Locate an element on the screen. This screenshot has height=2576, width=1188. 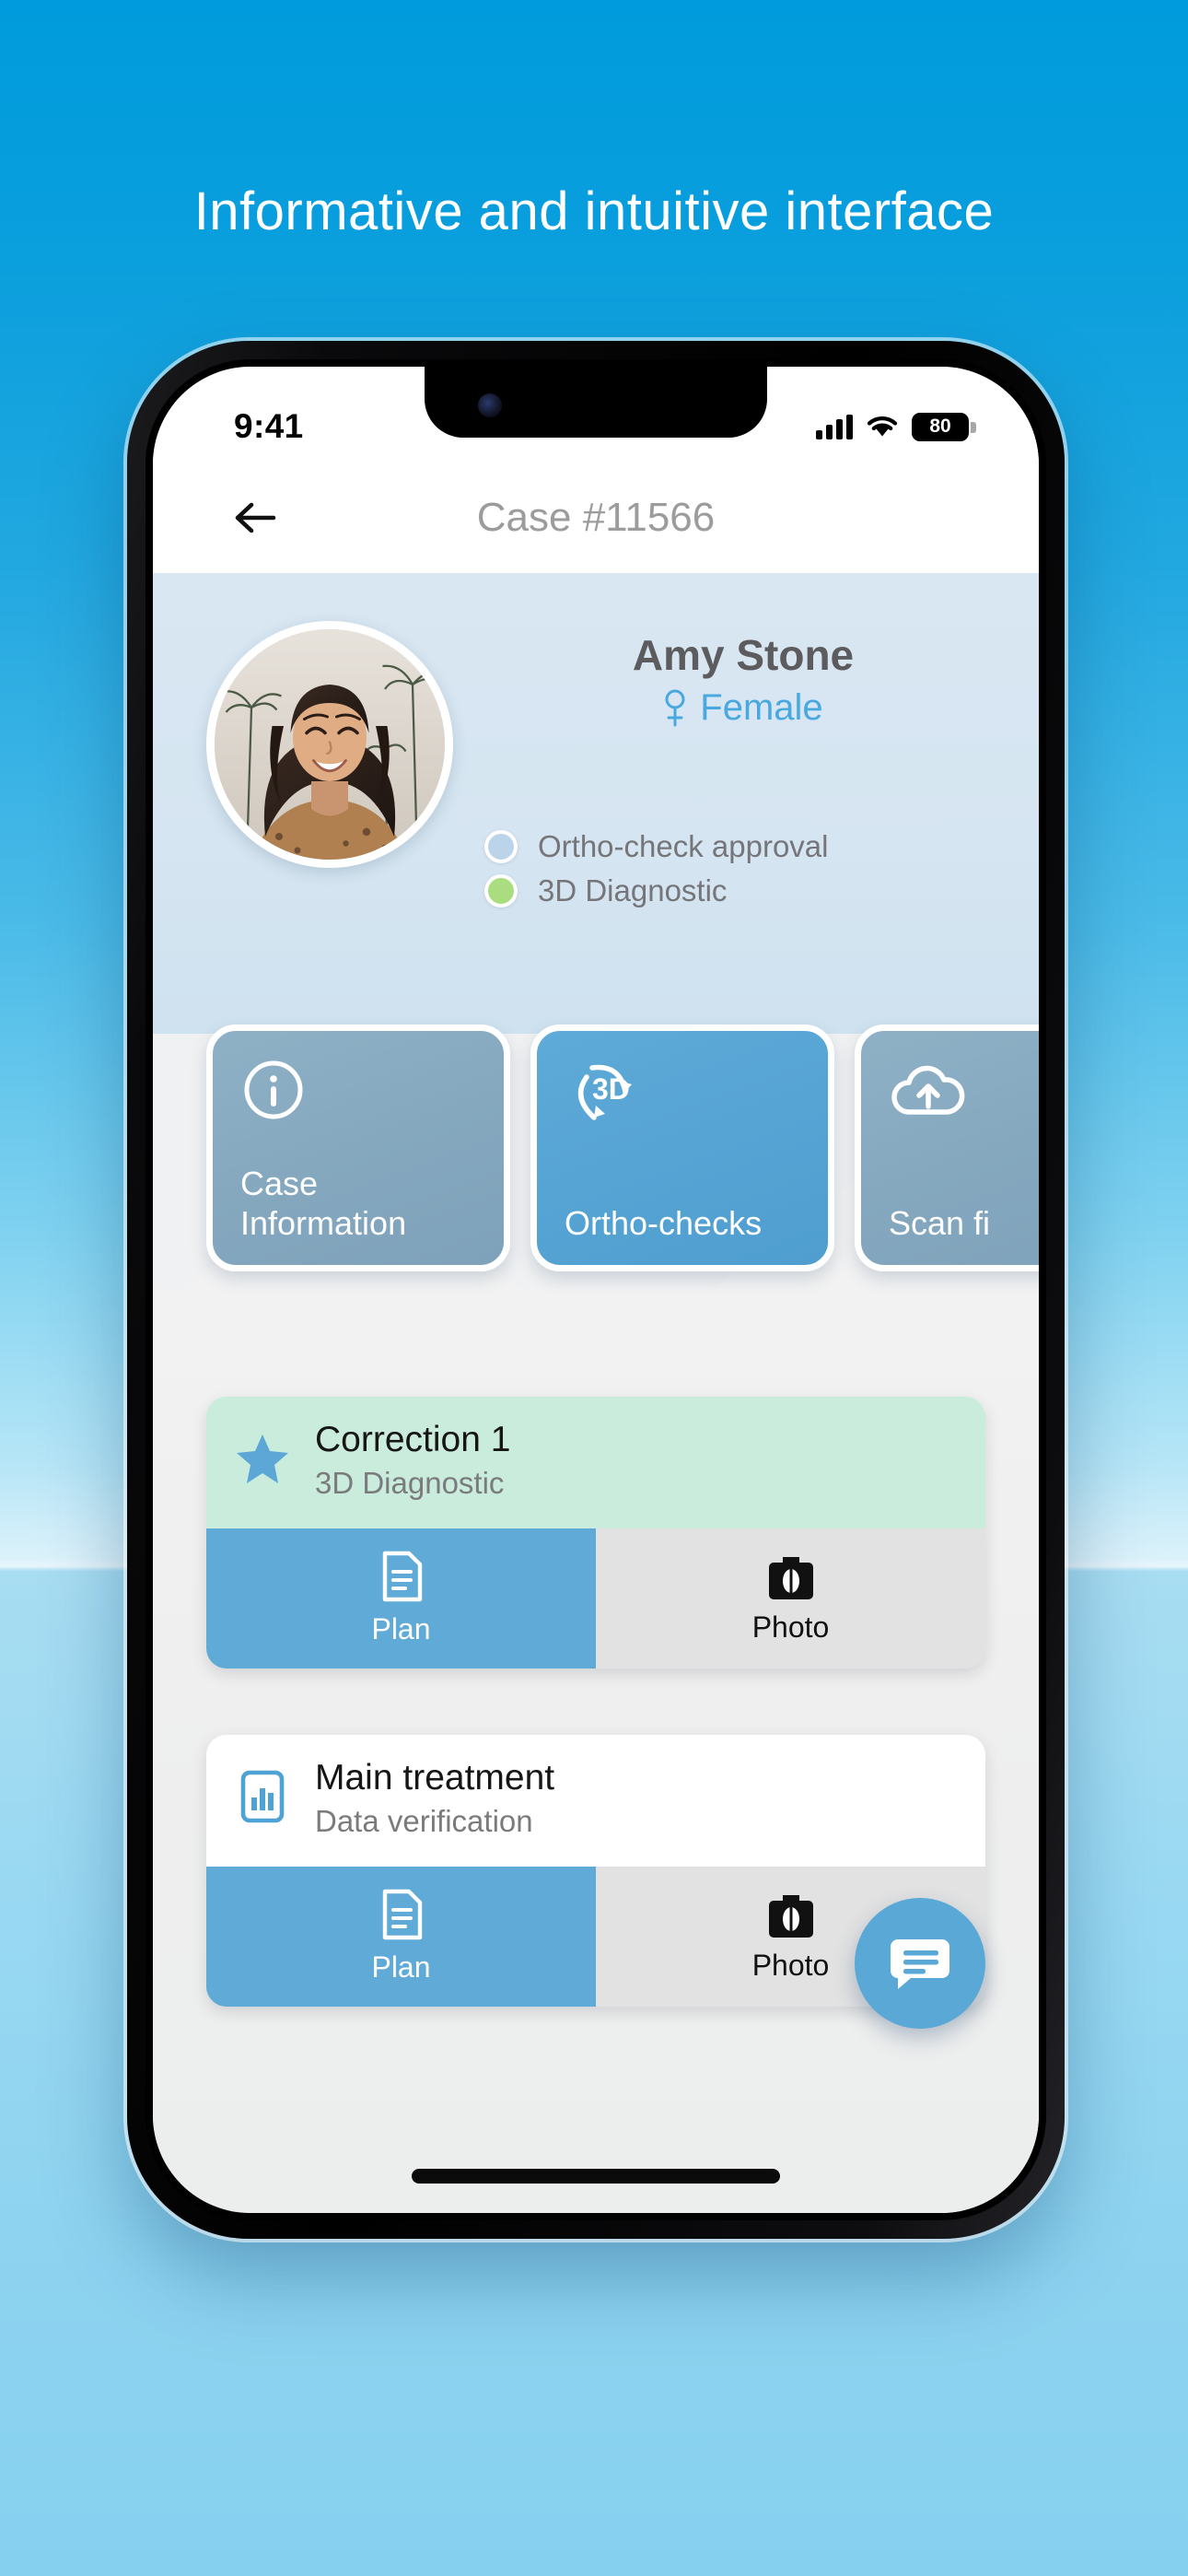
action-card-case-information: Case Information is located at coordinates (358, 1148).